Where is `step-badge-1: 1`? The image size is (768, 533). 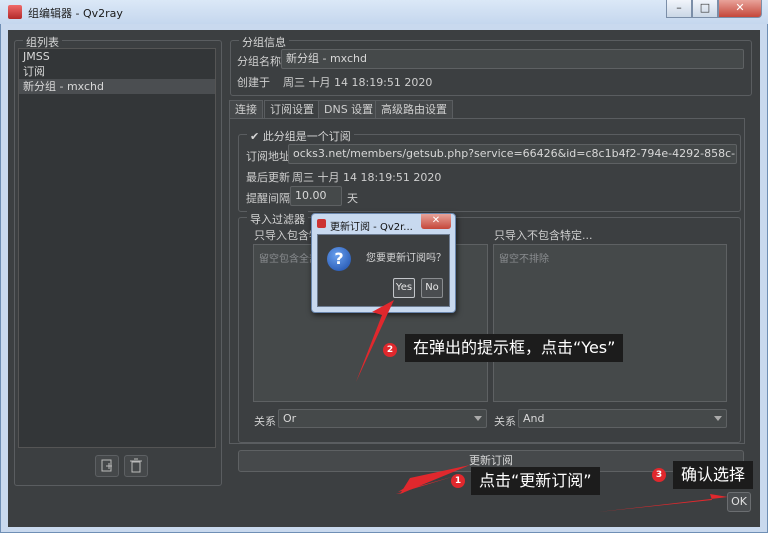 step-badge-1: 1 is located at coordinates (458, 481).